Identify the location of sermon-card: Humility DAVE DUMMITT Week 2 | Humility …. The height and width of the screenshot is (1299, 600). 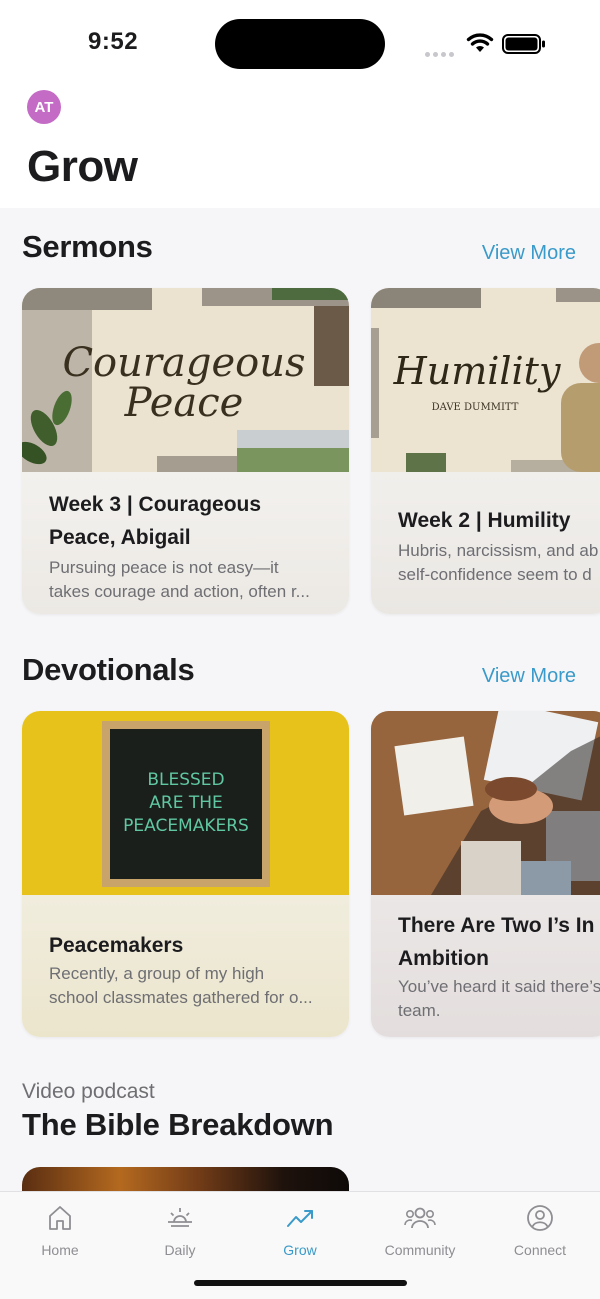
(485, 451).